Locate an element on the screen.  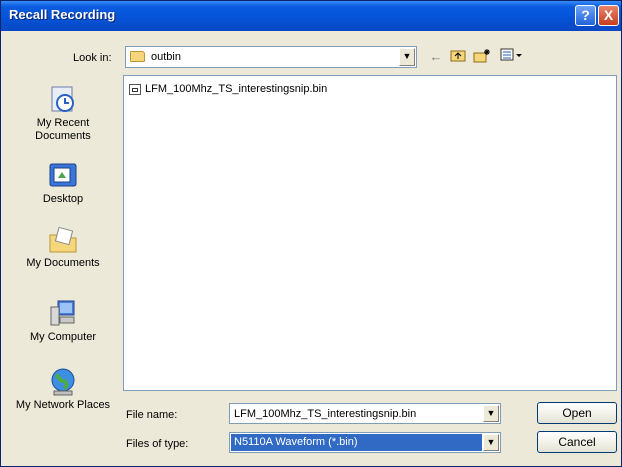
help-icon: ? is located at coordinates (585, 15).